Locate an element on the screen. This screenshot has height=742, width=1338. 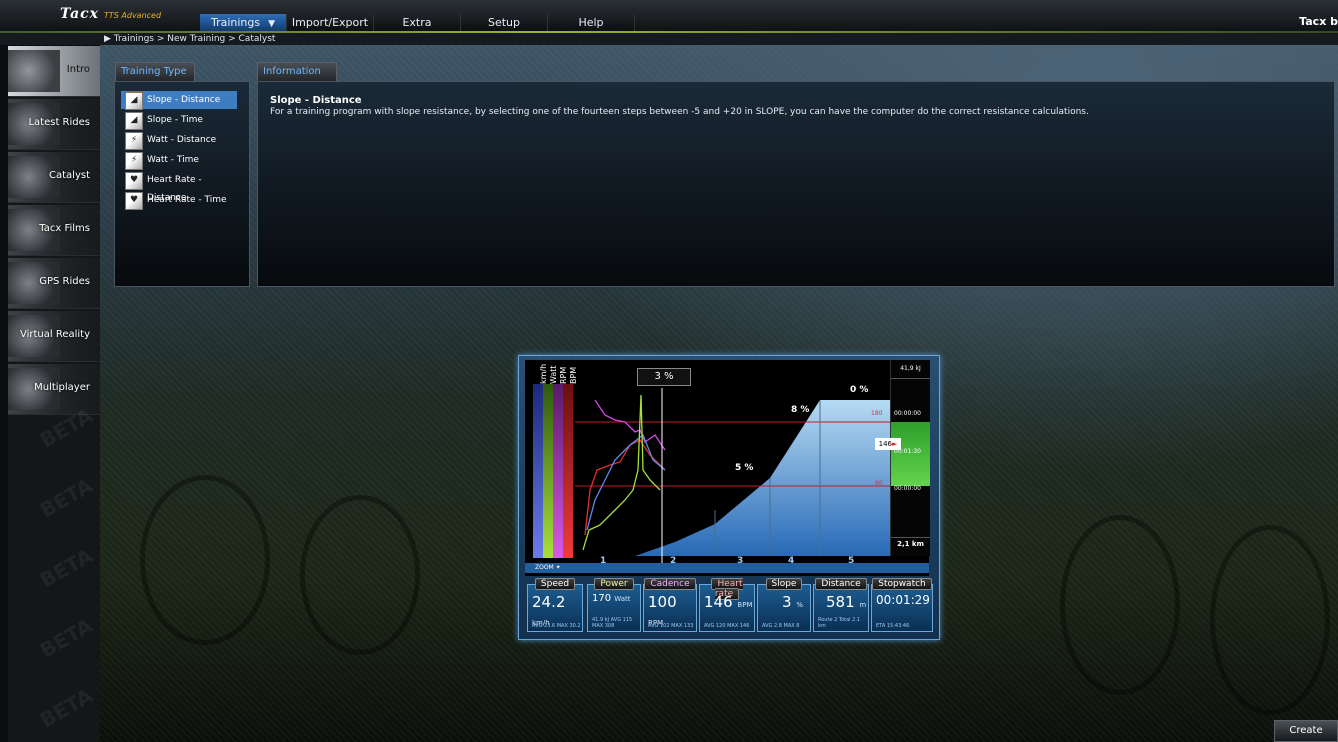
x-tick-label: 2 is located at coordinates (673, 561).